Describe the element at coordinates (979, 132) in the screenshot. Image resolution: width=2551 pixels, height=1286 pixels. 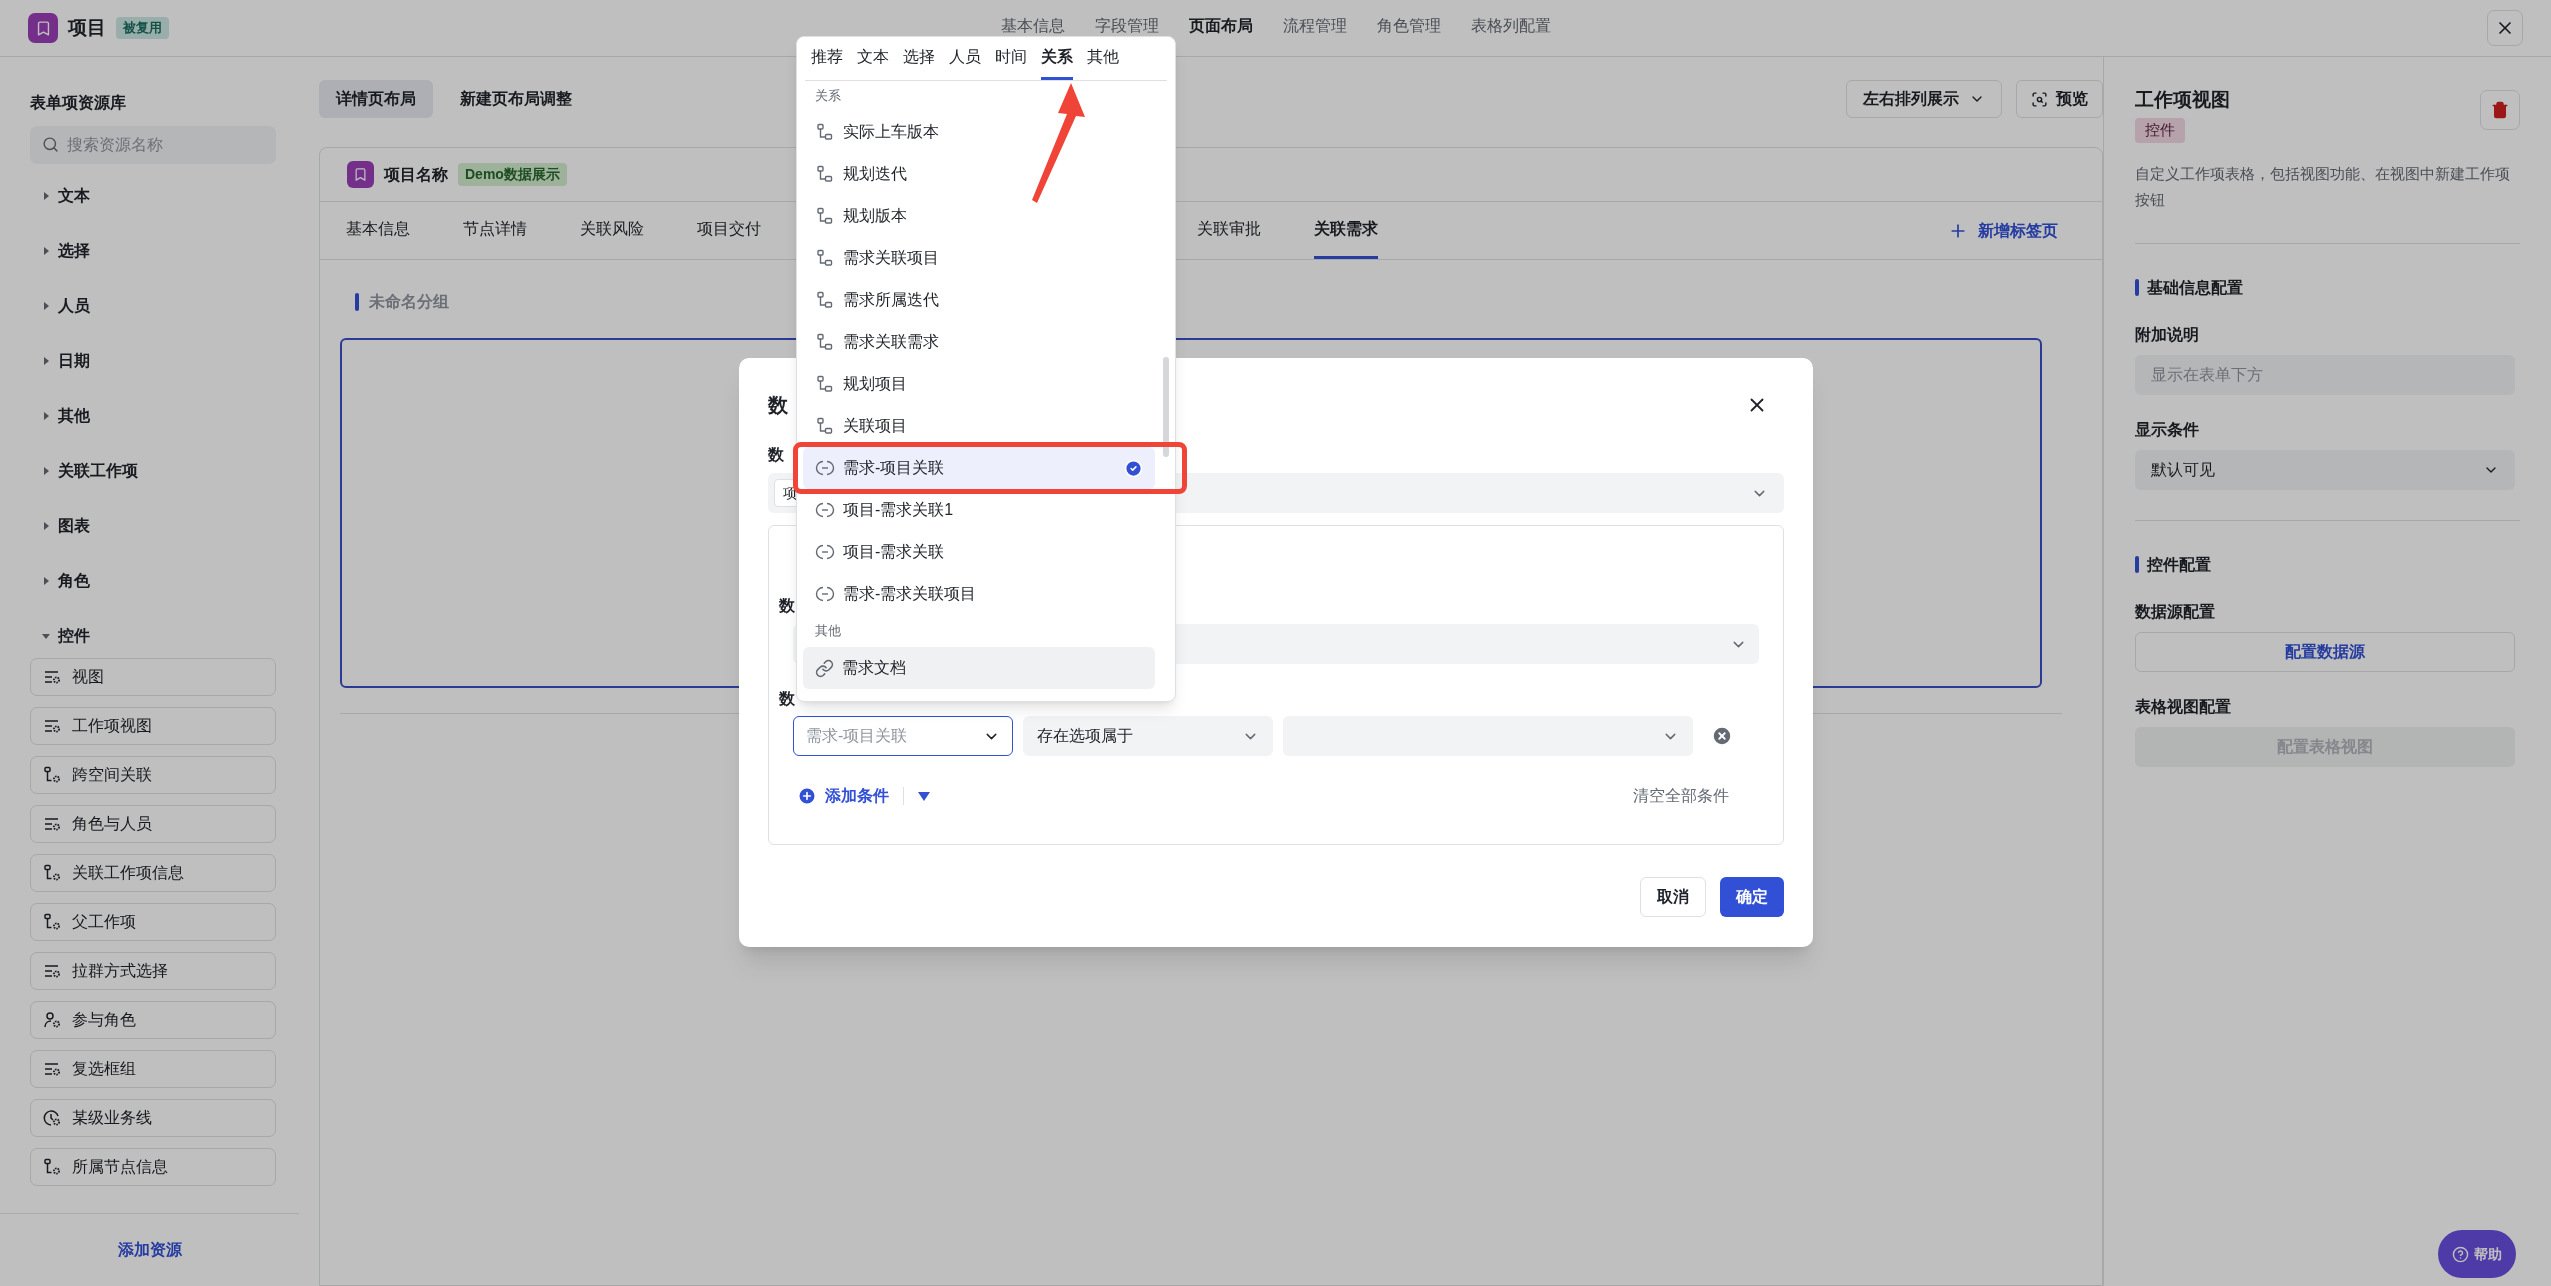
I see `dropdown-item: 实际上车版本` at that location.